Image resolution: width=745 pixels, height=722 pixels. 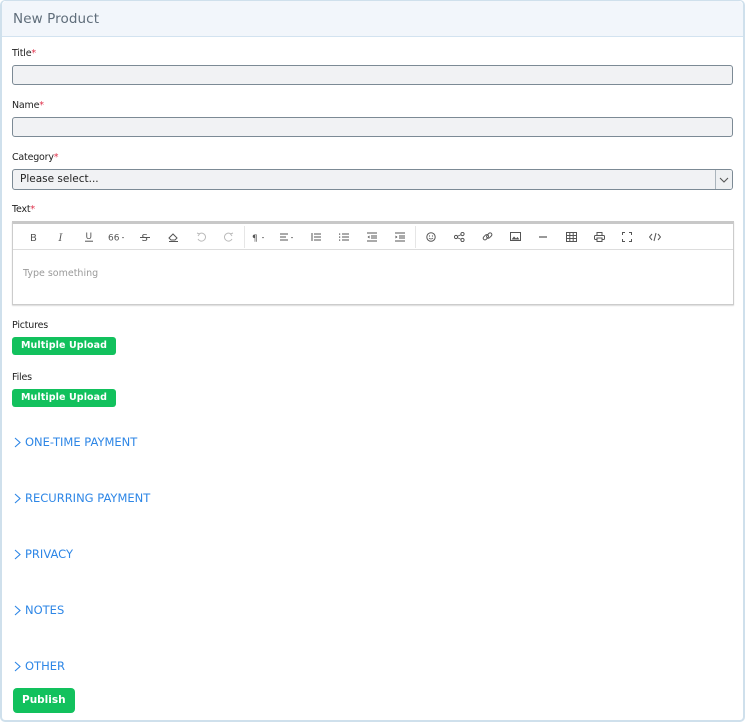 I want to click on name-field-group: Name*, so click(x=373, y=118).